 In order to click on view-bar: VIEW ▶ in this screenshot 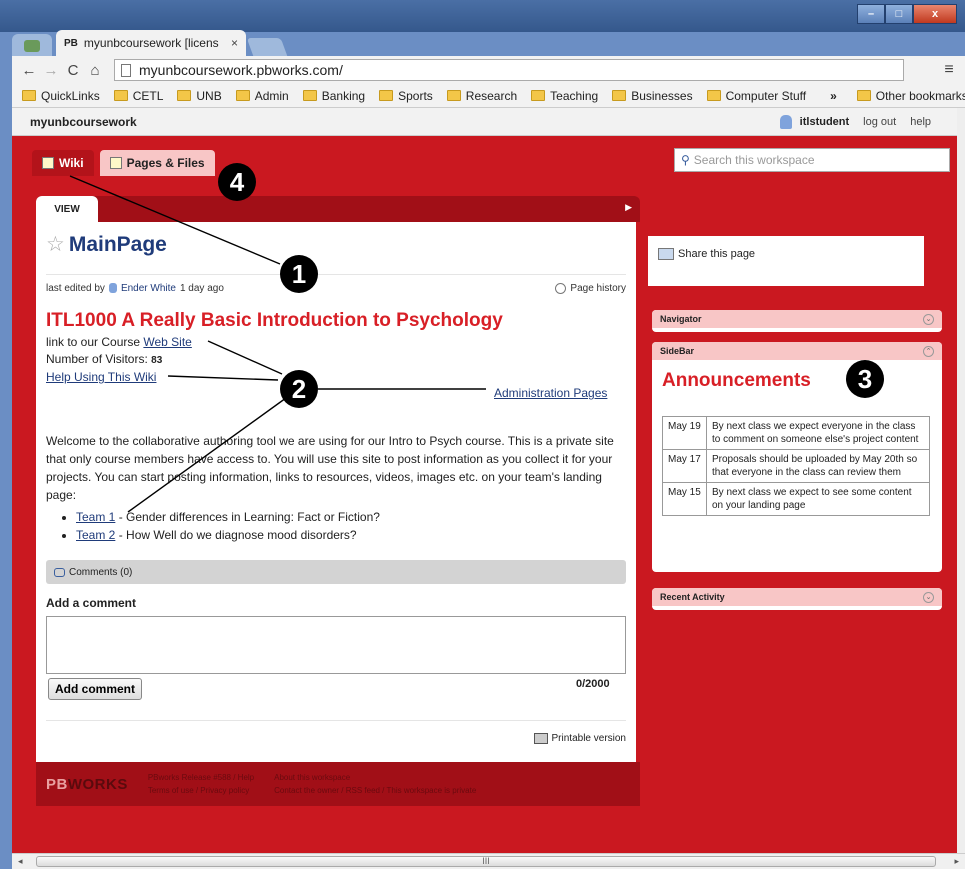, I will do `click(338, 209)`.